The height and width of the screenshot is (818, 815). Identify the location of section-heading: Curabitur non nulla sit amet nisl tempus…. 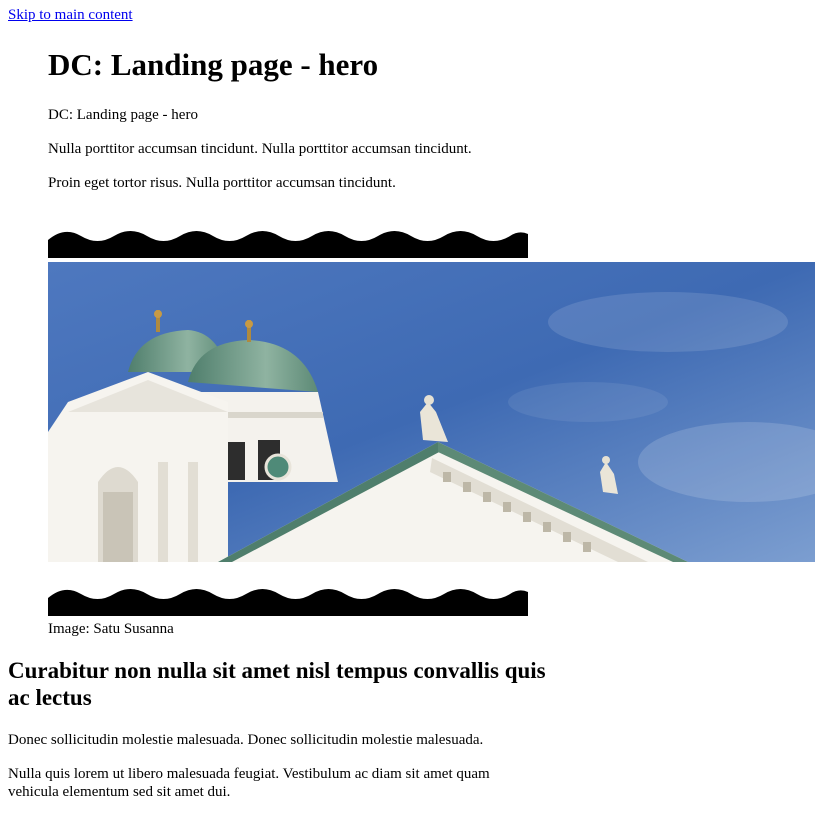
(277, 684).